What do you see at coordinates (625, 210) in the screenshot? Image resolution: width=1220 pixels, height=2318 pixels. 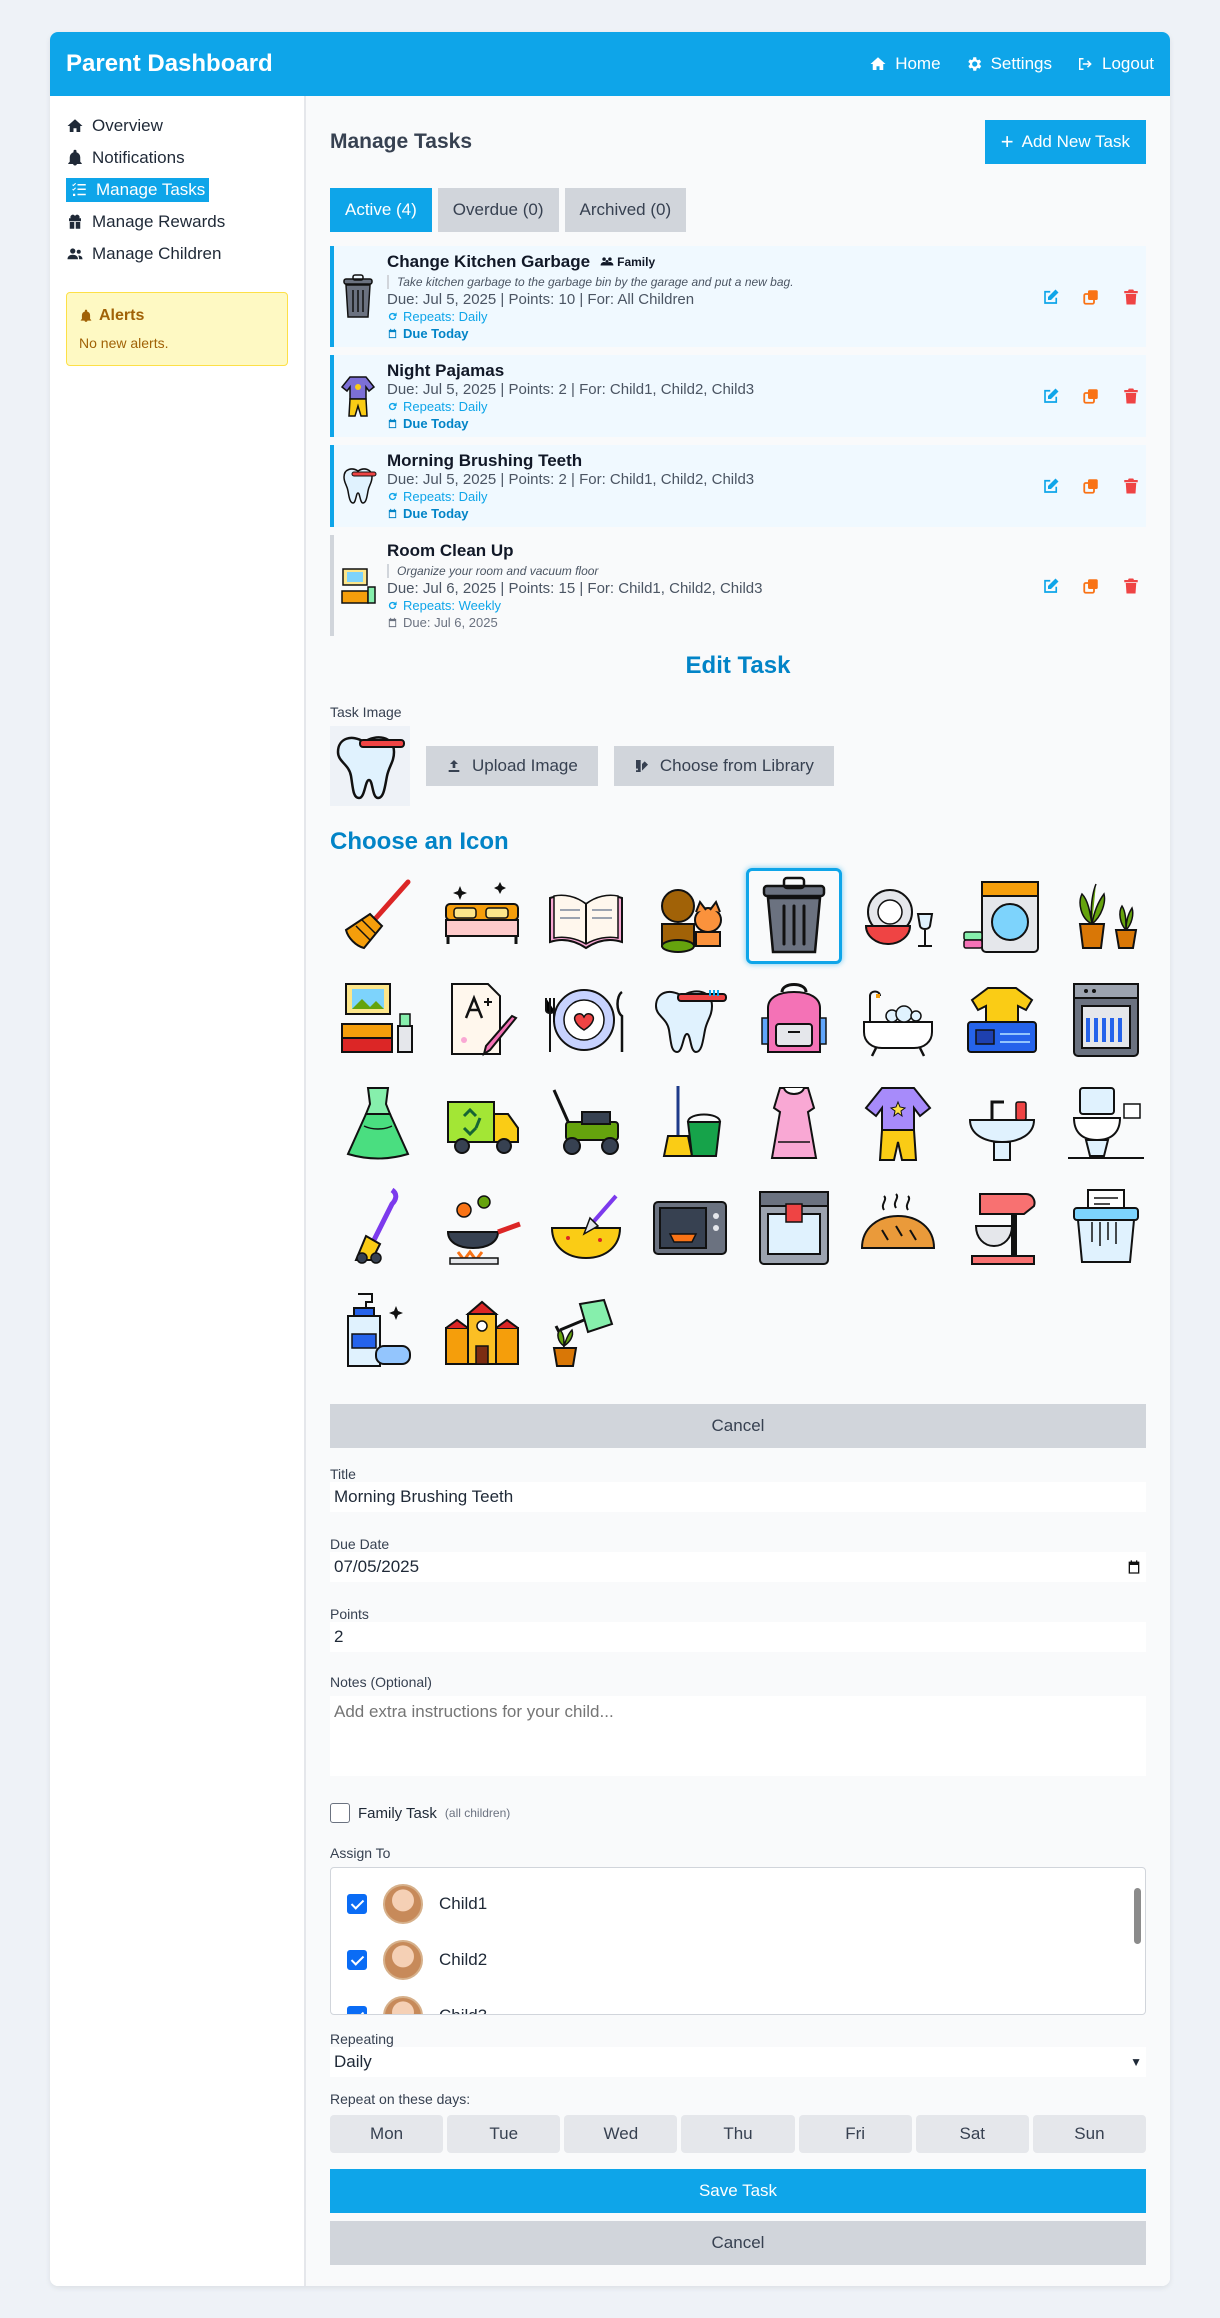 I see `tab-archived: Archived (0)` at bounding box center [625, 210].